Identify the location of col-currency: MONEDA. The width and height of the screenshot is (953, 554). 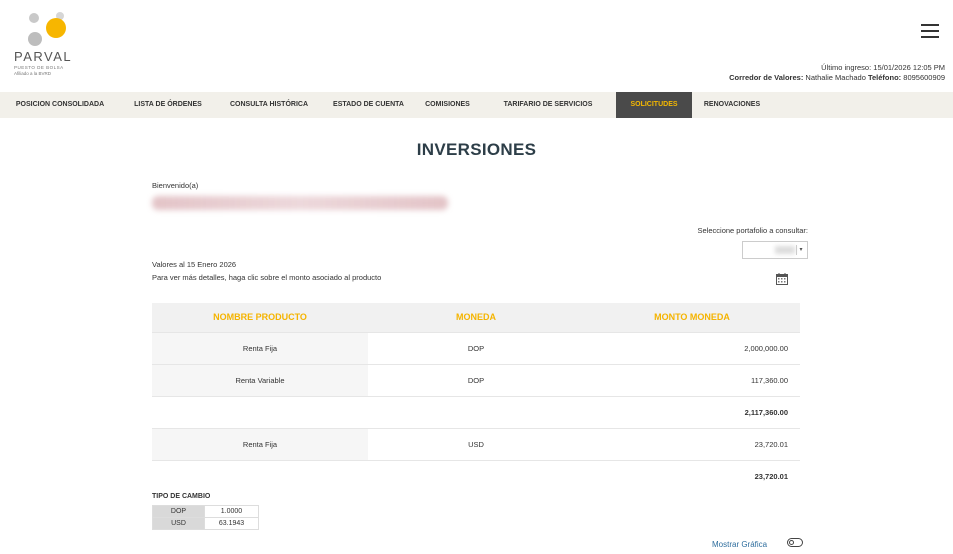
(476, 317).